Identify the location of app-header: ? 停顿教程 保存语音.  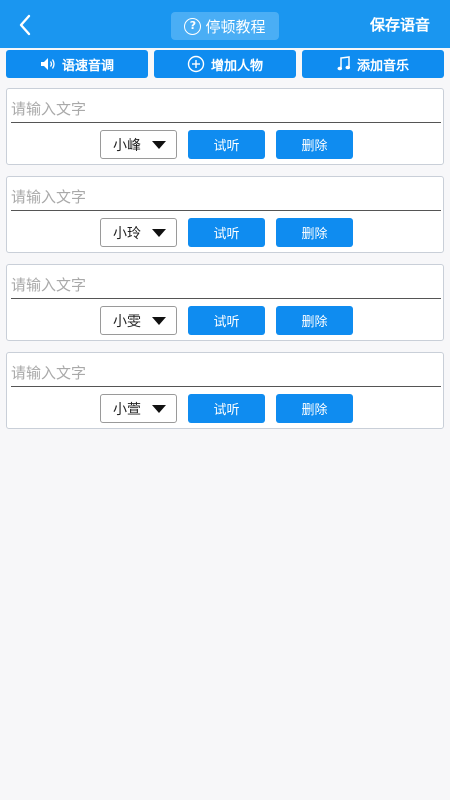
(225, 24).